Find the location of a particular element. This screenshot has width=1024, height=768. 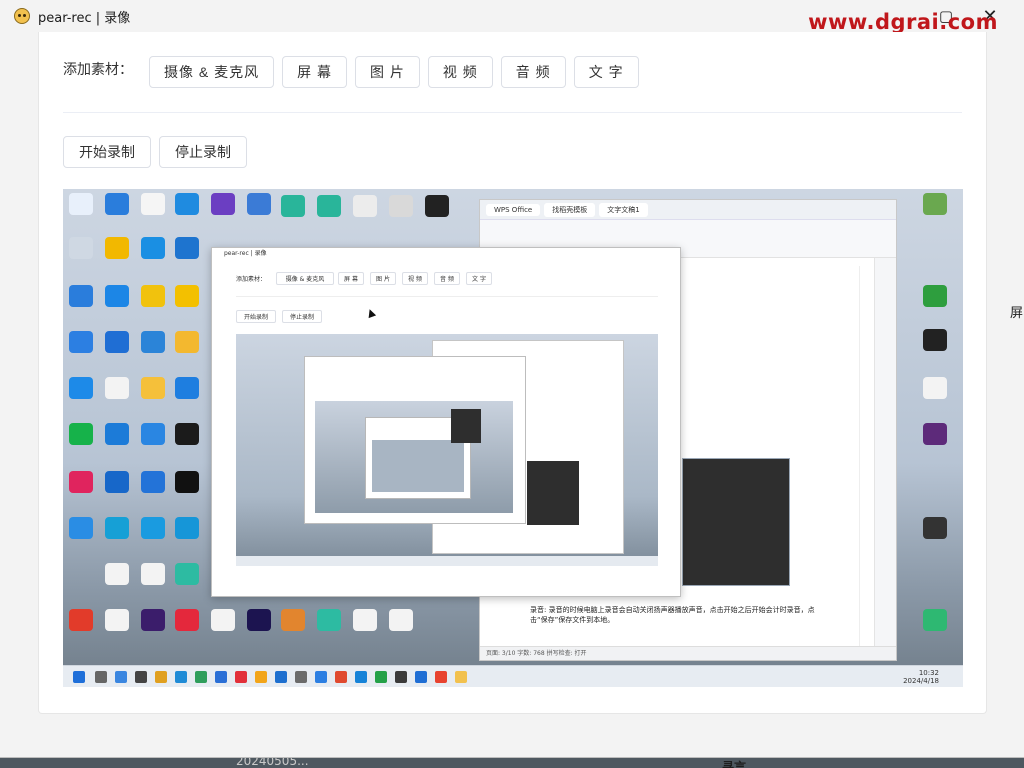

screen-button: 屏 幕 is located at coordinates (315, 72).